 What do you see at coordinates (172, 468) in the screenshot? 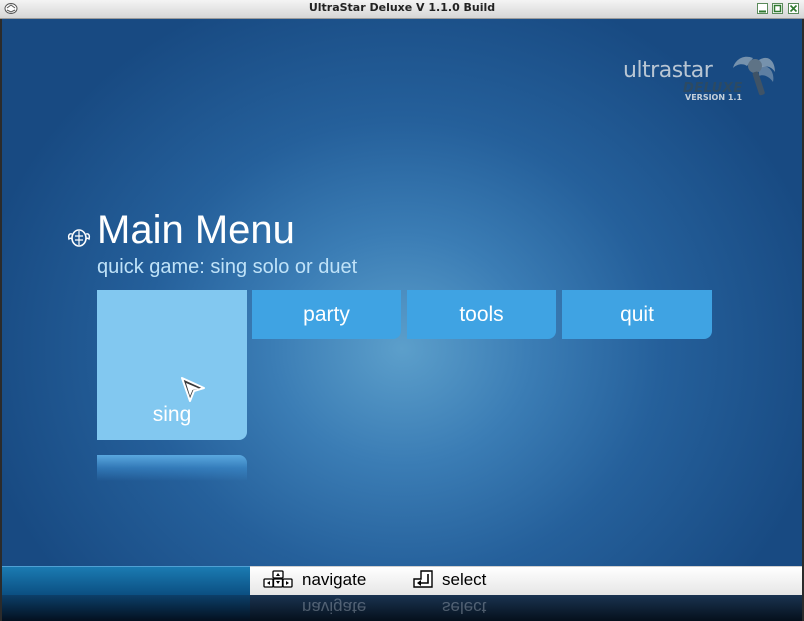
I see `sing-button-reflection` at bounding box center [172, 468].